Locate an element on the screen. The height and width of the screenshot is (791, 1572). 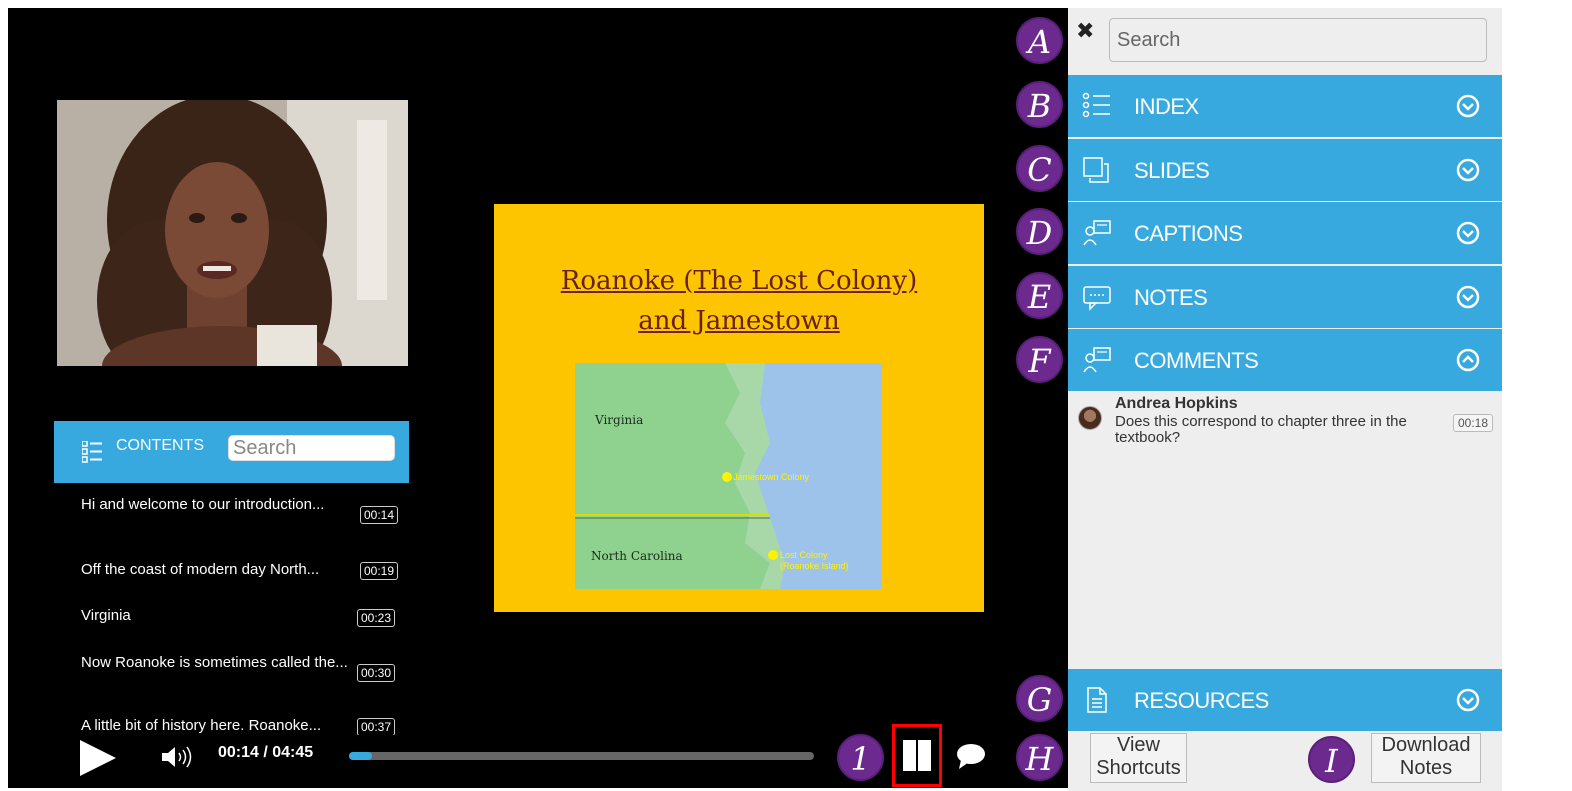
progress-fill is located at coordinates (360, 756).